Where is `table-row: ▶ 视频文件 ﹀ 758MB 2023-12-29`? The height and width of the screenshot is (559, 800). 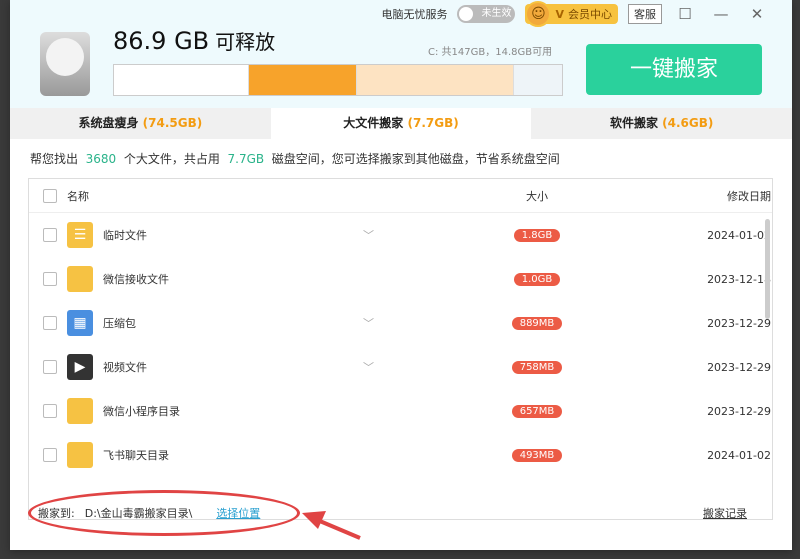
table-row: ▶ 视频文件 ﹀ 758MB 2023-12-29 is located at coordinates (400, 367).